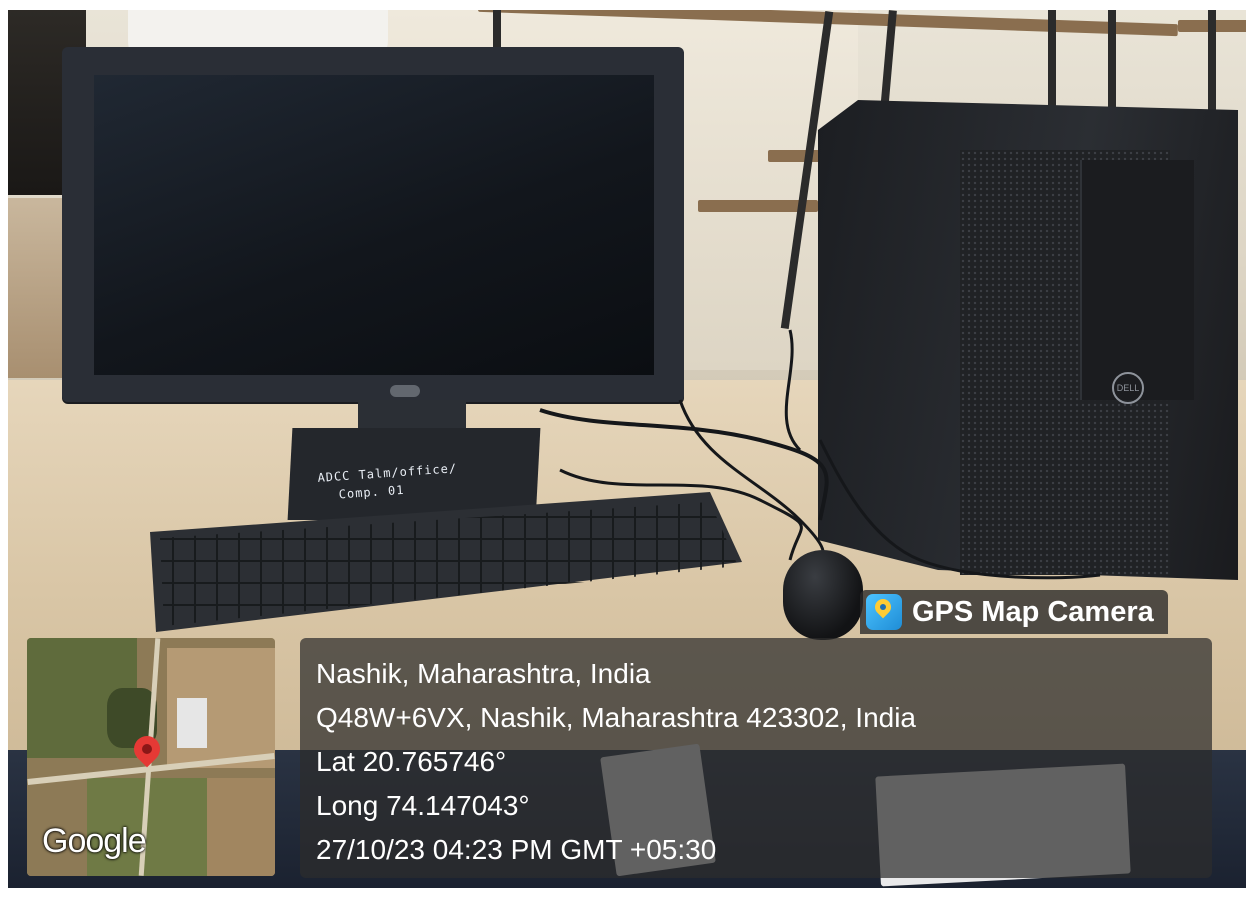  Describe the element at coordinates (823, 595) in the screenshot. I see `mouse` at that location.